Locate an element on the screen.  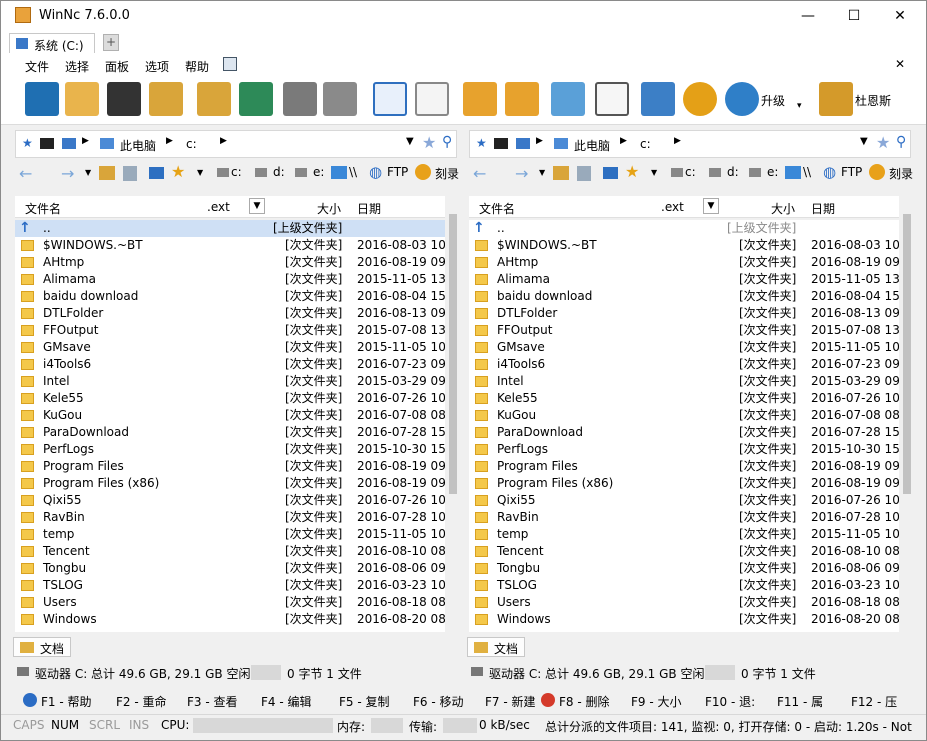
minimize-button: — is located at coordinates (808, 16).